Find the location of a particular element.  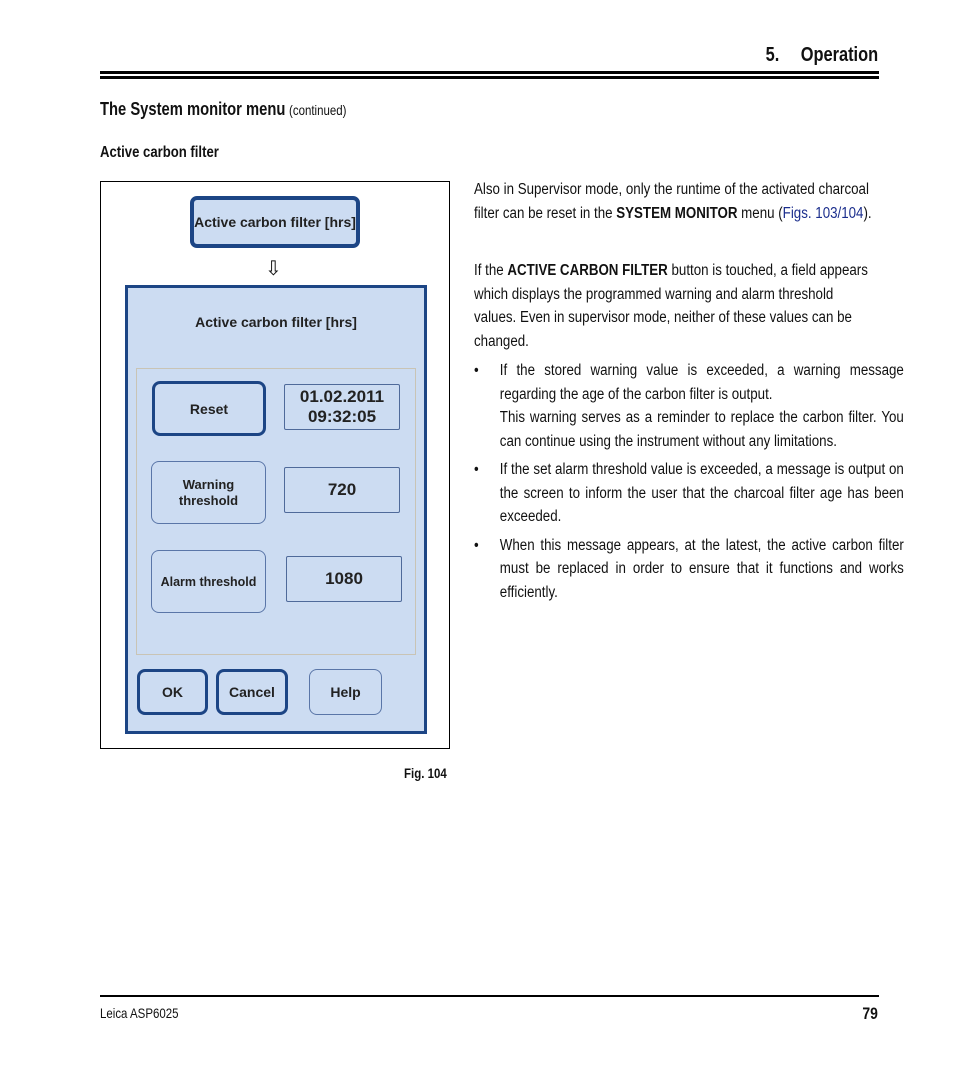

header-rule-bottom is located at coordinates (489, 77).